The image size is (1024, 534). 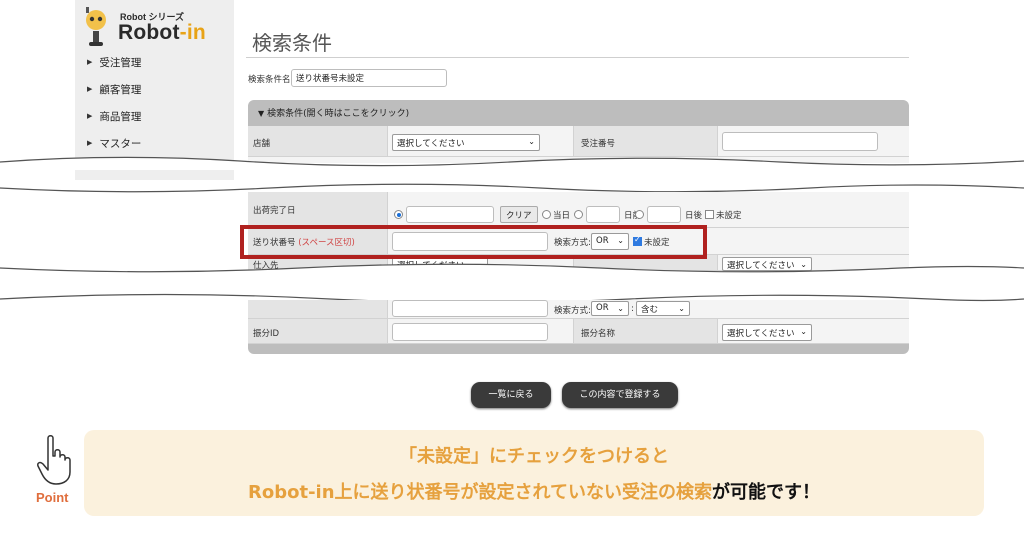 I want to click on triangle-down-icon: ▼, so click(x=261, y=113).